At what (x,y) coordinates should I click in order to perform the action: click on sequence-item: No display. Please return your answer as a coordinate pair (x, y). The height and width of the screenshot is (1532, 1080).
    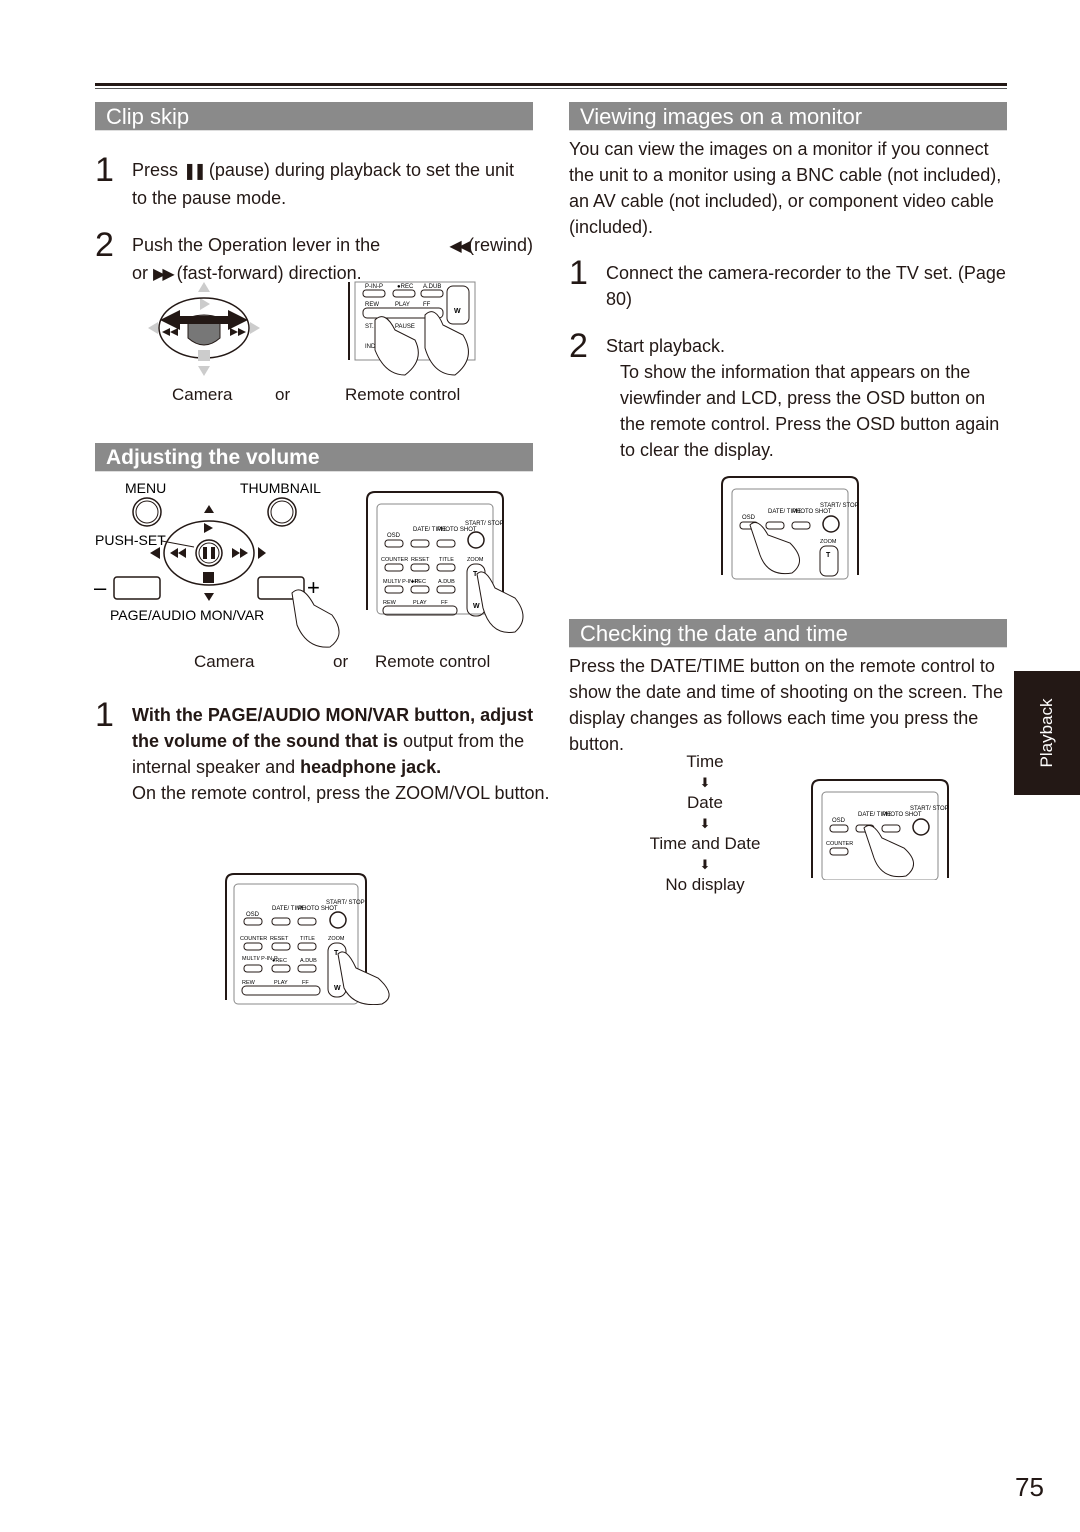
    Looking at the image, I should click on (705, 884).